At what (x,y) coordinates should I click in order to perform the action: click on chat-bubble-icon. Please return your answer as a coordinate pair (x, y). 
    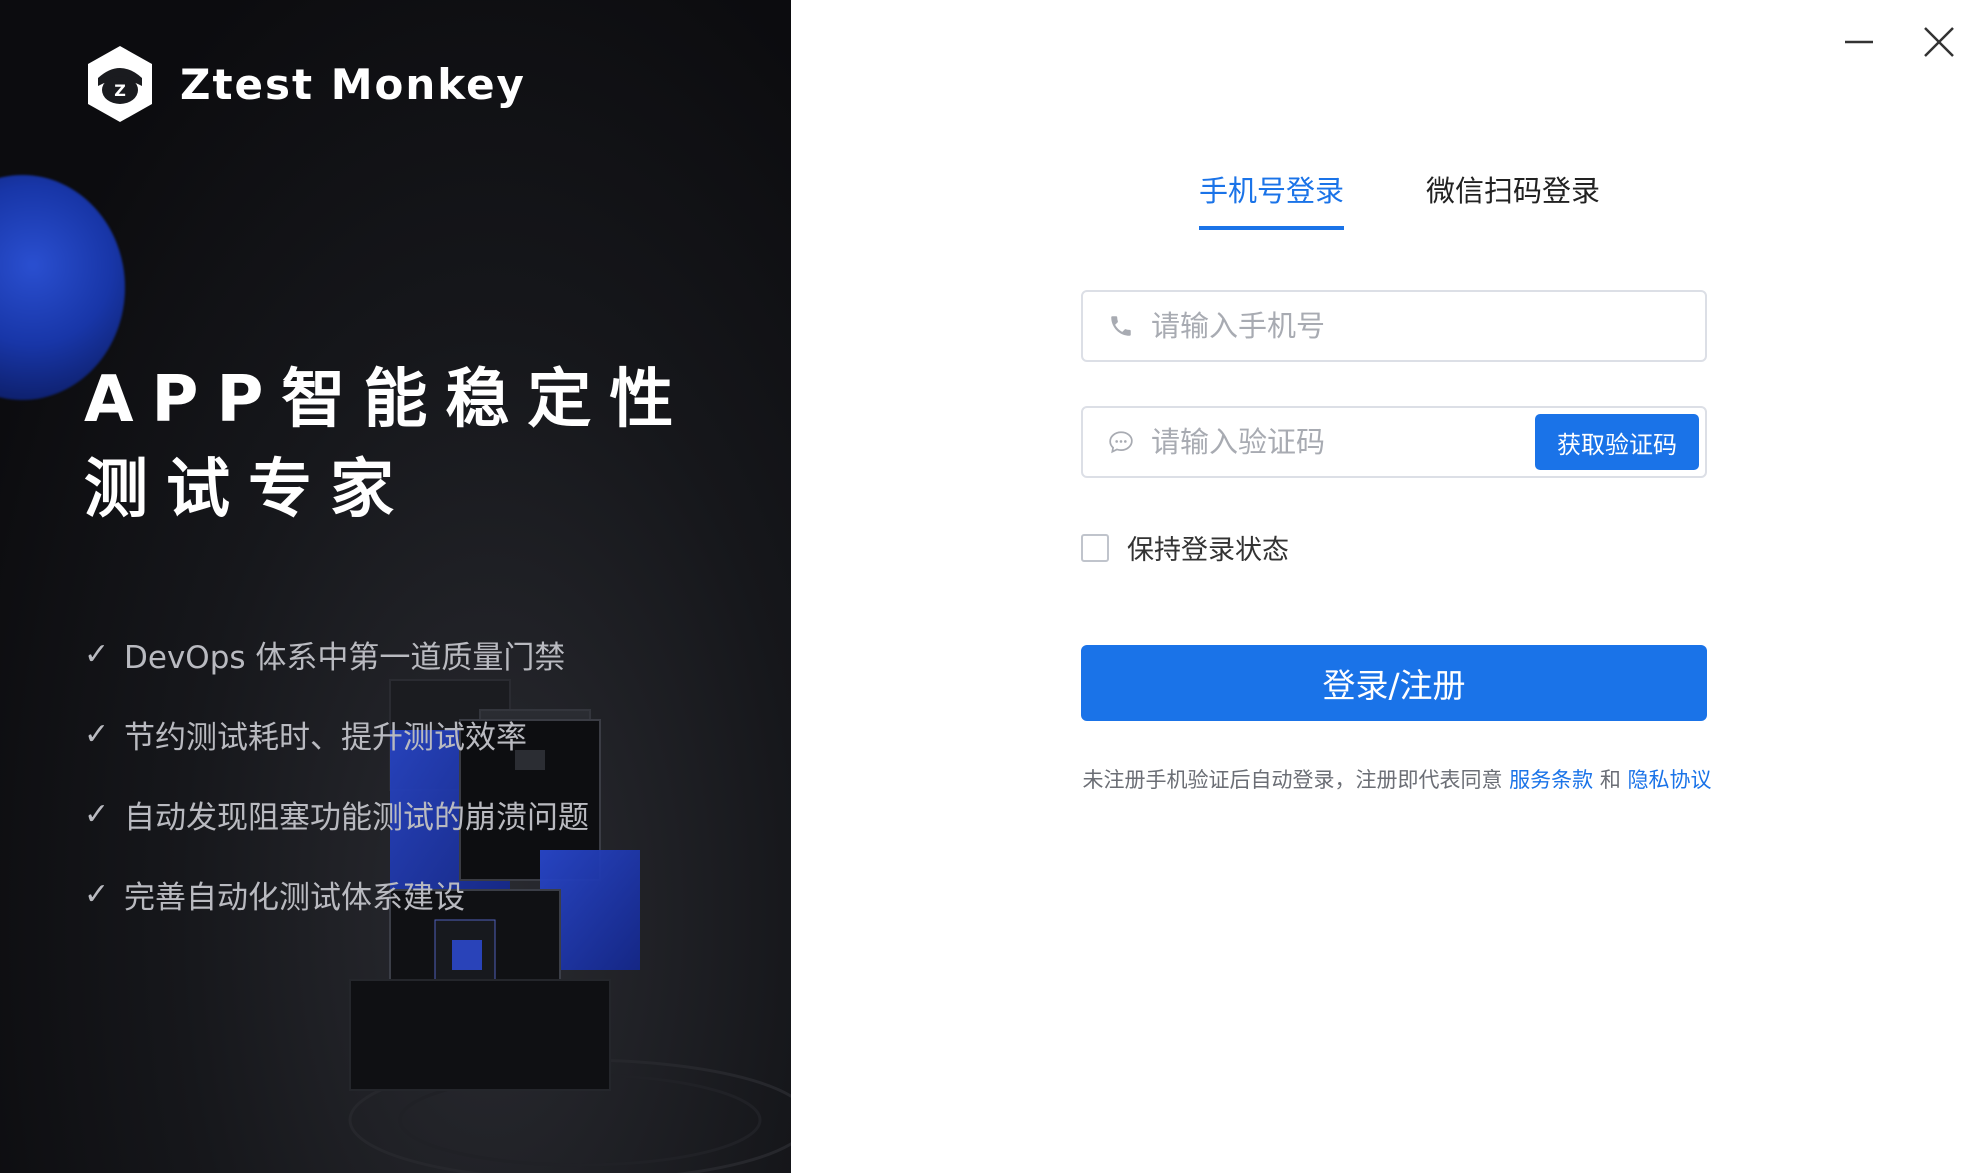
    Looking at the image, I should click on (1121, 442).